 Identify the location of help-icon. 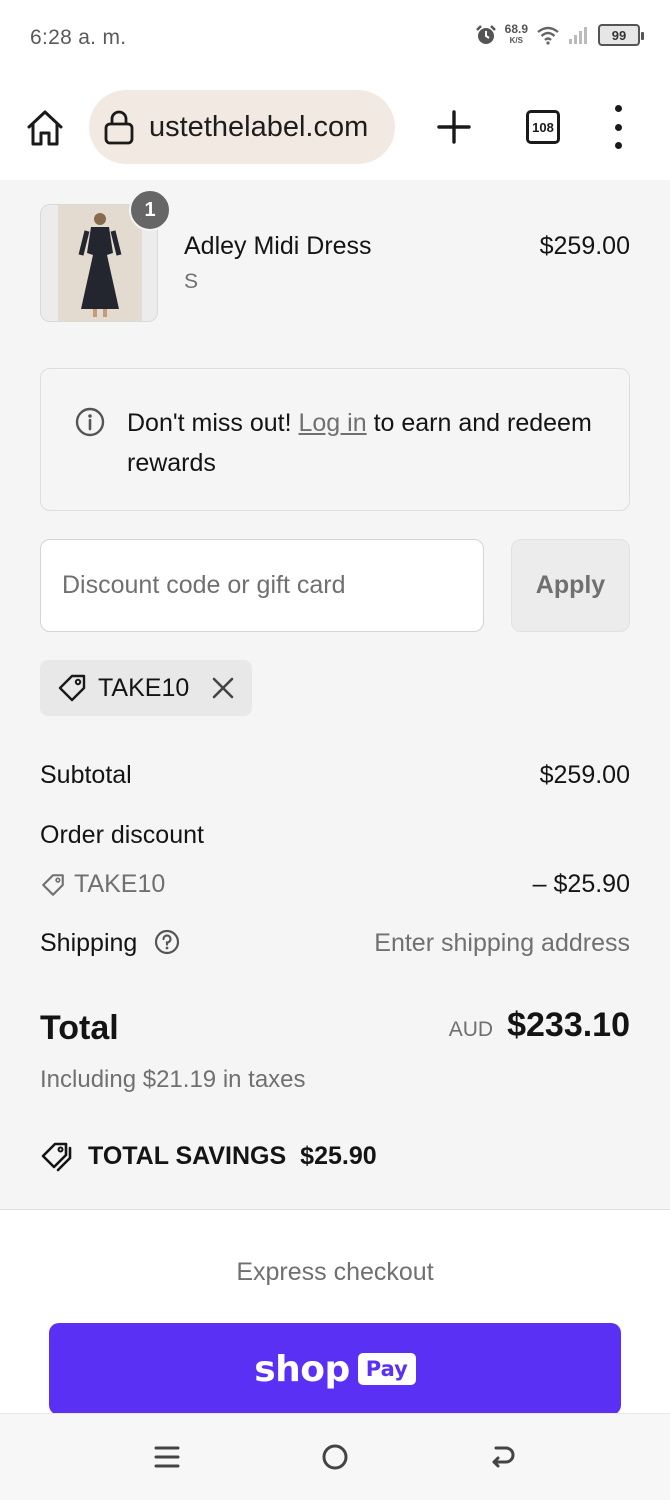
(167, 942).